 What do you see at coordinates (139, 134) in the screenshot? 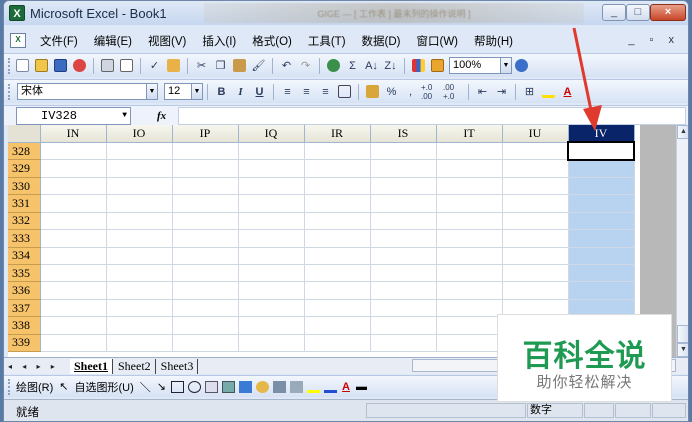
I see `column-header: IO` at bounding box center [139, 134].